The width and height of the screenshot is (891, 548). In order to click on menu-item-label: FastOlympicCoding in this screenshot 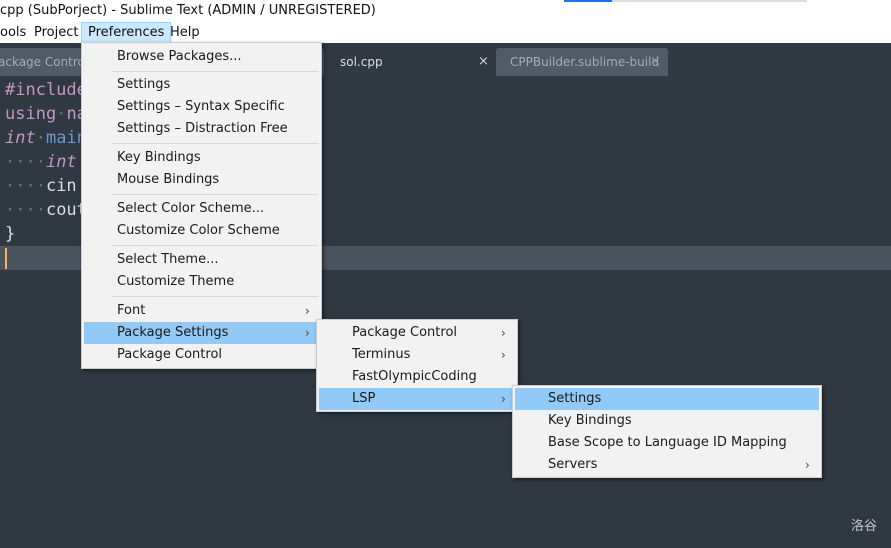, I will do `click(414, 376)`.